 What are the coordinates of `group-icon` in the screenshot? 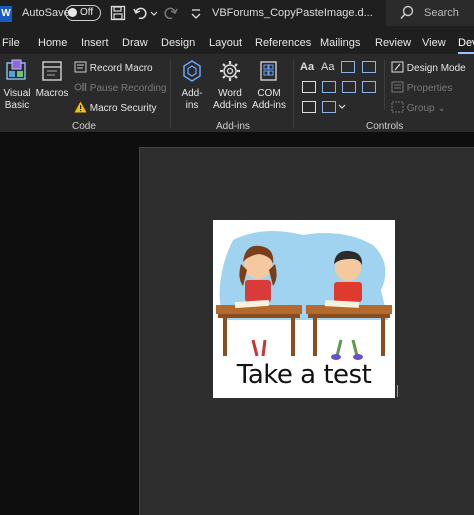 It's located at (397, 107).